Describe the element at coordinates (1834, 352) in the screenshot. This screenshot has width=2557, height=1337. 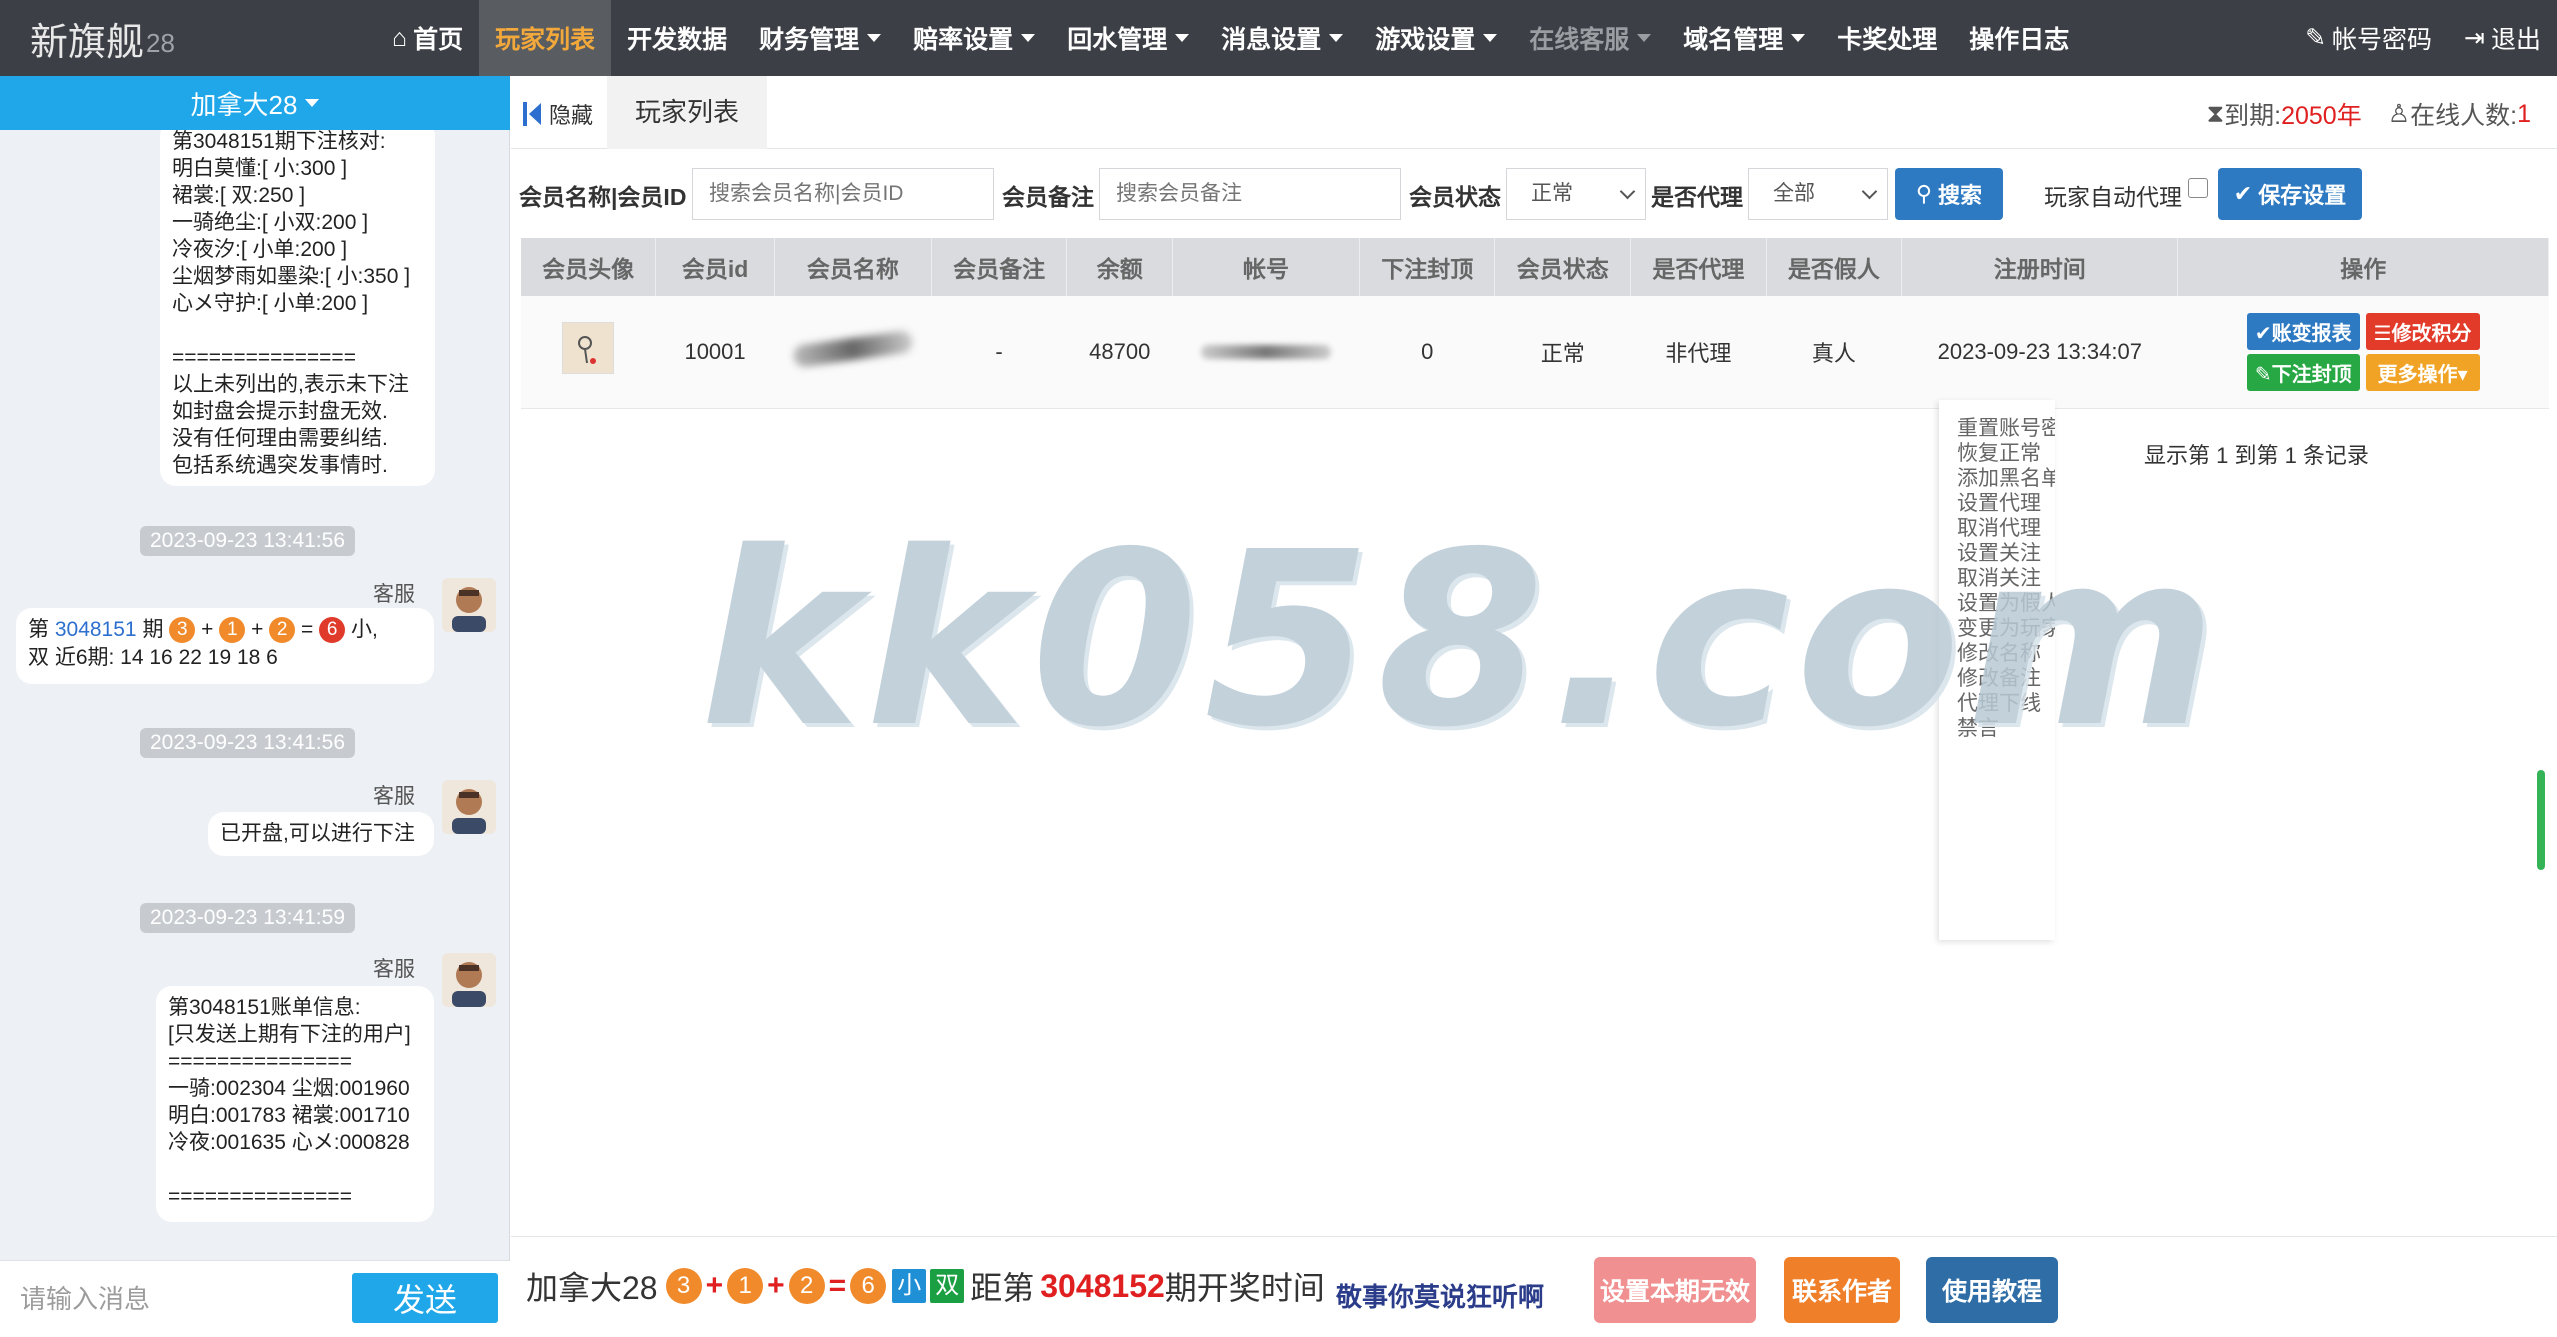
I see `cell-fake: 真人` at that location.